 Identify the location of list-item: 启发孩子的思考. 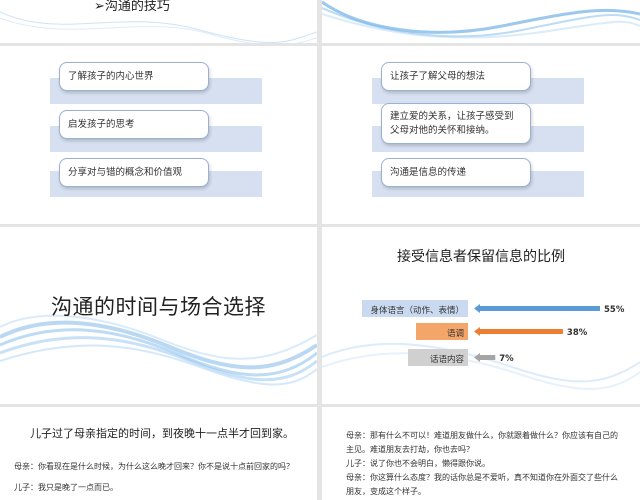
(134, 124).